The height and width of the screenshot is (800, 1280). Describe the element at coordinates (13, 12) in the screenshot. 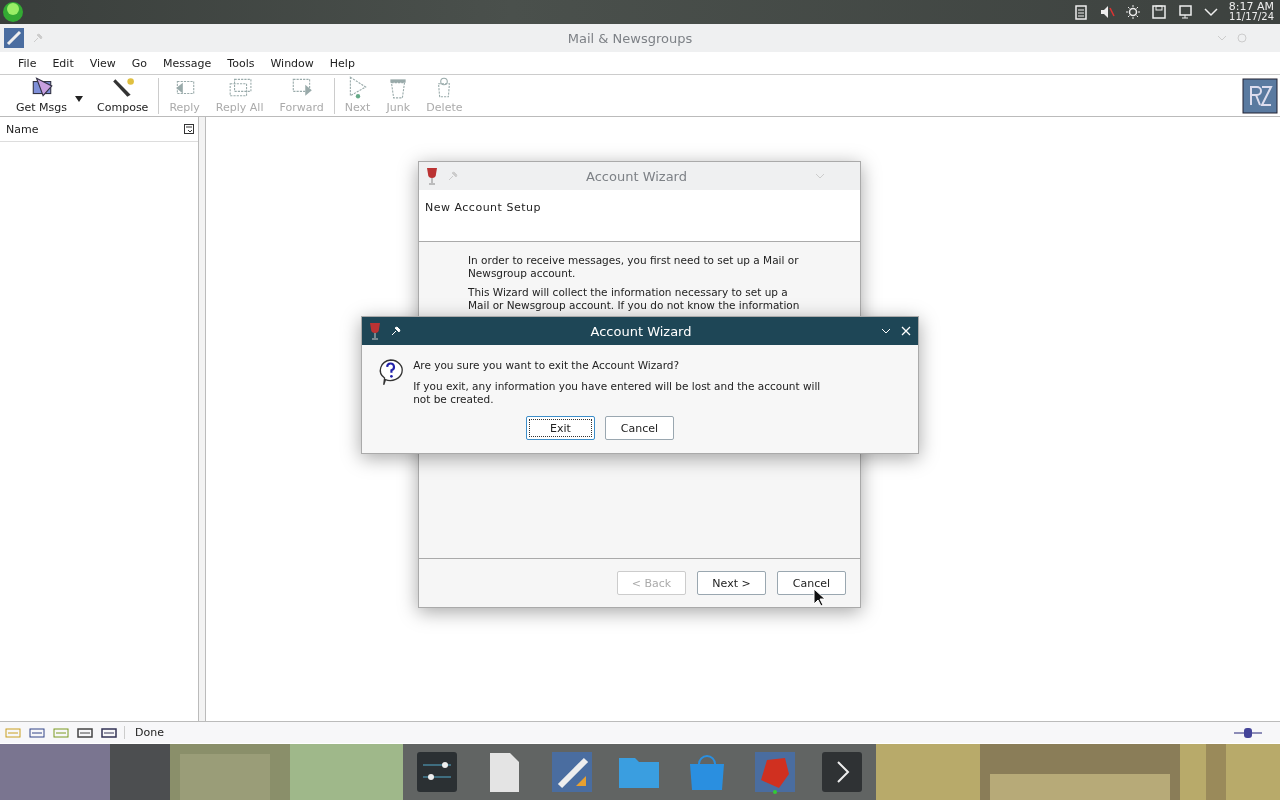

I see `app-launcher-icon` at that location.